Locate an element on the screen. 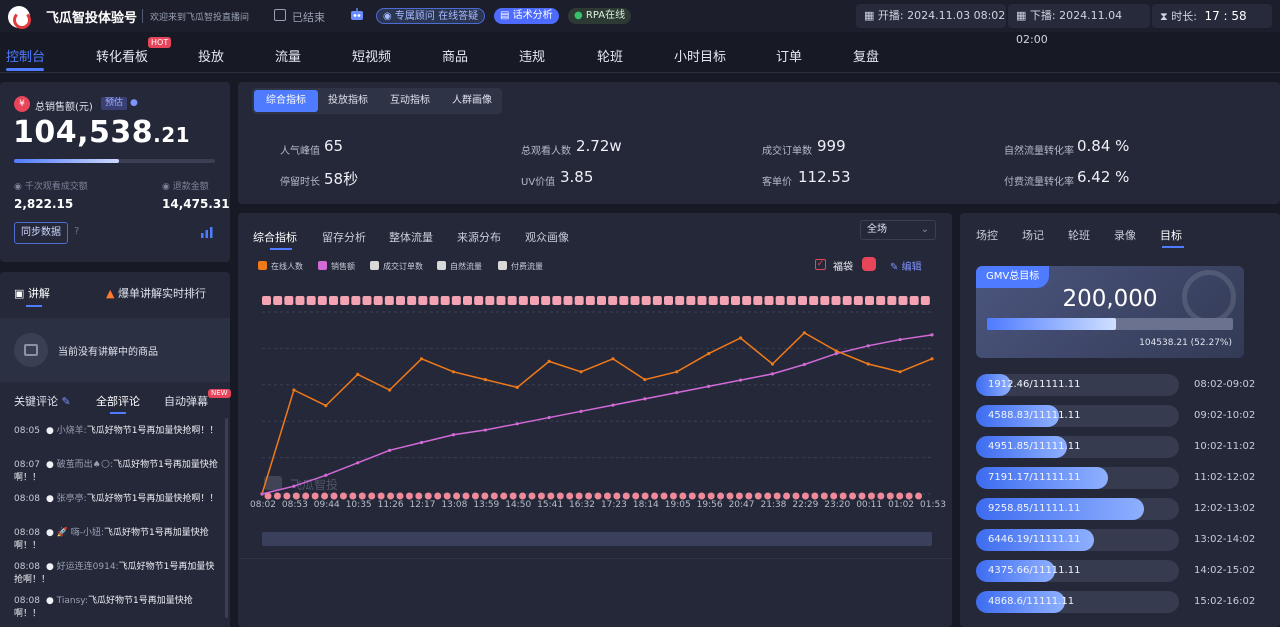 The width and height of the screenshot is (1280, 627). nav-hourly-target: 小时目标 is located at coordinates (700, 55).